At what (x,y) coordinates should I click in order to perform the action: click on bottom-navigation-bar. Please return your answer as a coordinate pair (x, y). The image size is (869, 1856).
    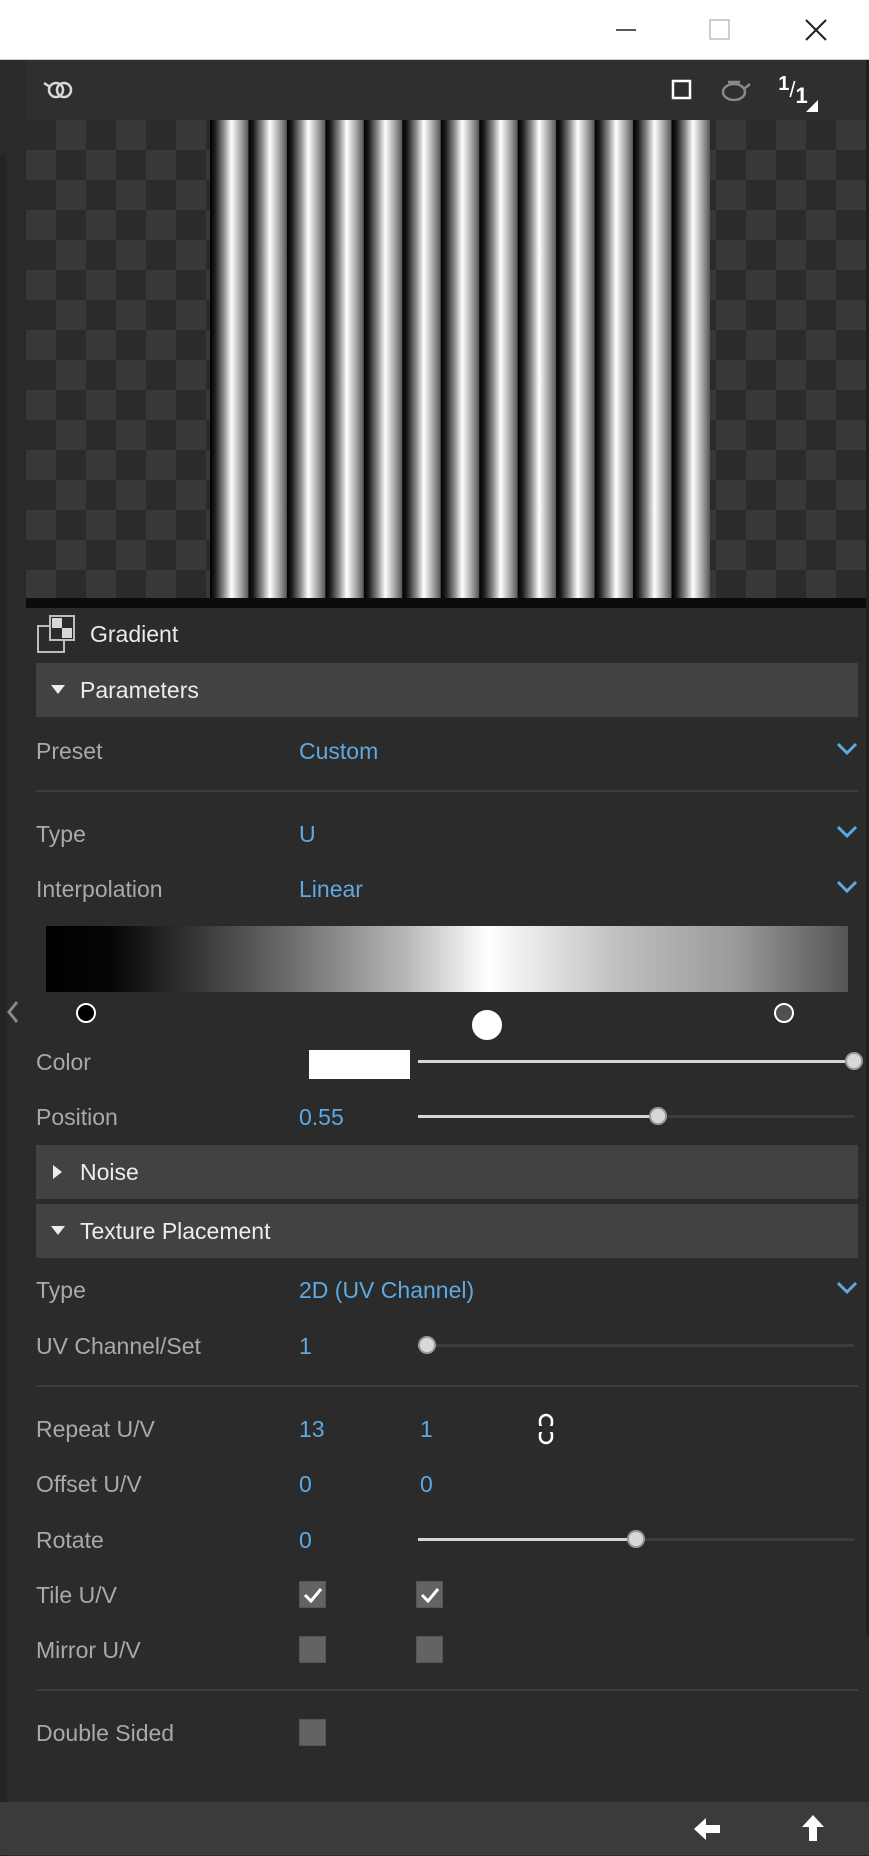
    Looking at the image, I should click on (434, 1828).